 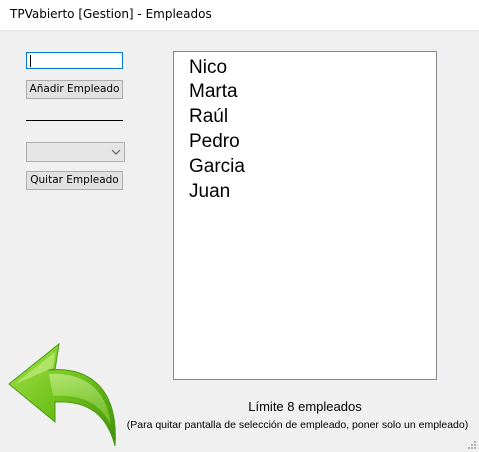 I want to click on window-title: TPVabierto [Gestion] - Empleados, so click(x=111, y=14).